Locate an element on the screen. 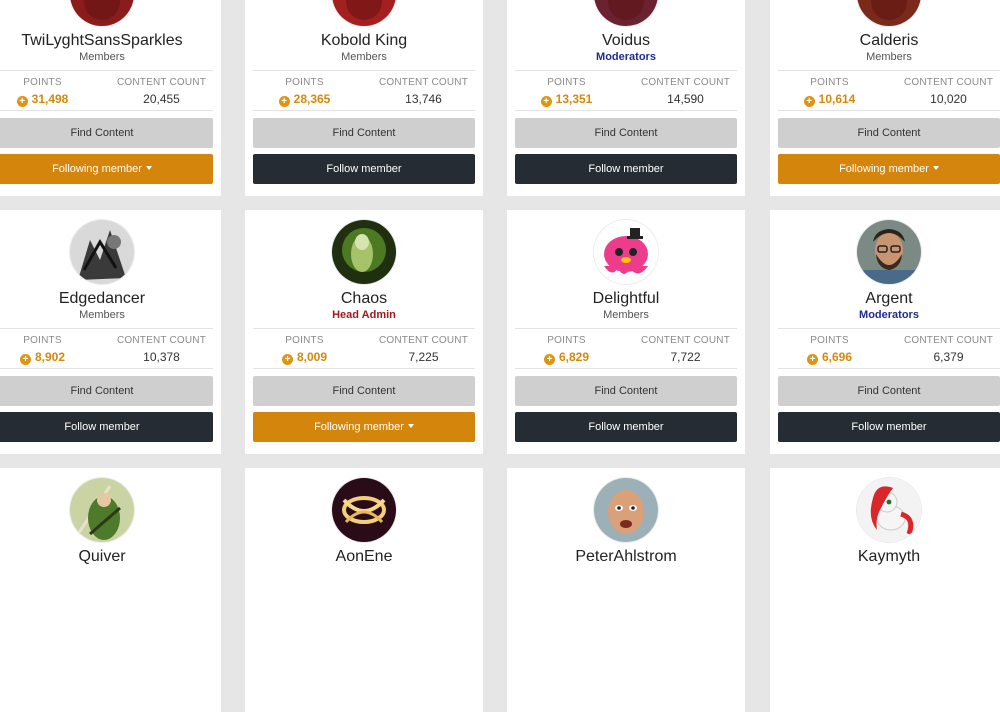 This screenshot has height=712, width=1000. member-name: TwiLyghtSansSparkles is located at coordinates (110, 41).